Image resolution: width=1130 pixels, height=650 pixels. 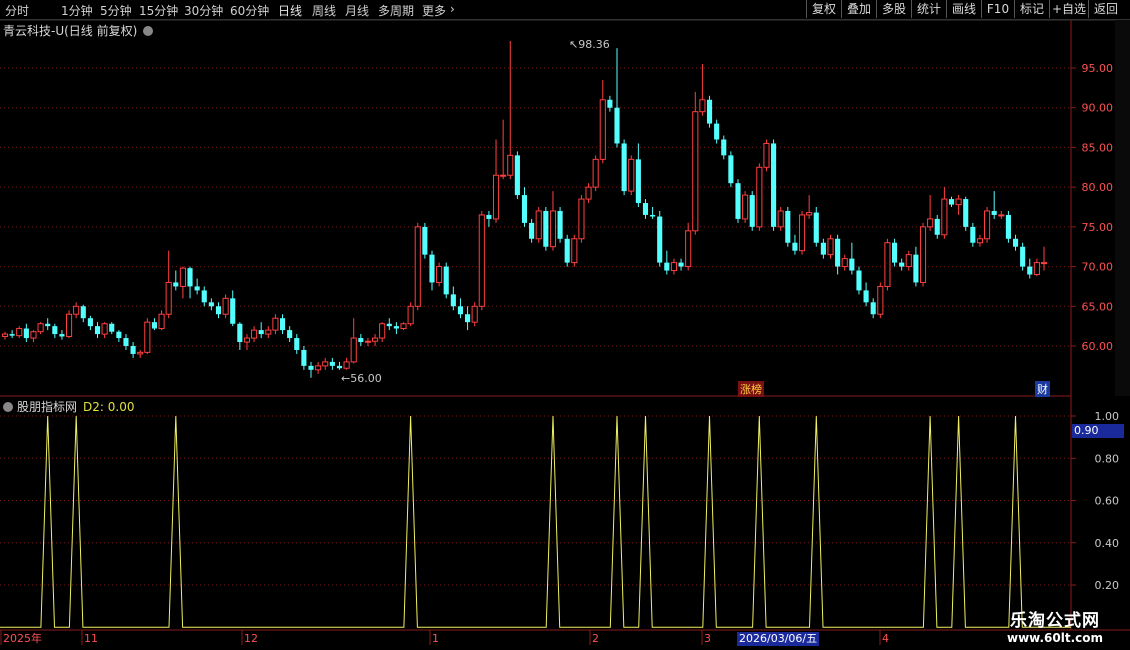 I want to click on price-axis: 95.00 90.00 85.00 80.00 75.00 70.00 65.00 60.00, so click(x=1092, y=207).